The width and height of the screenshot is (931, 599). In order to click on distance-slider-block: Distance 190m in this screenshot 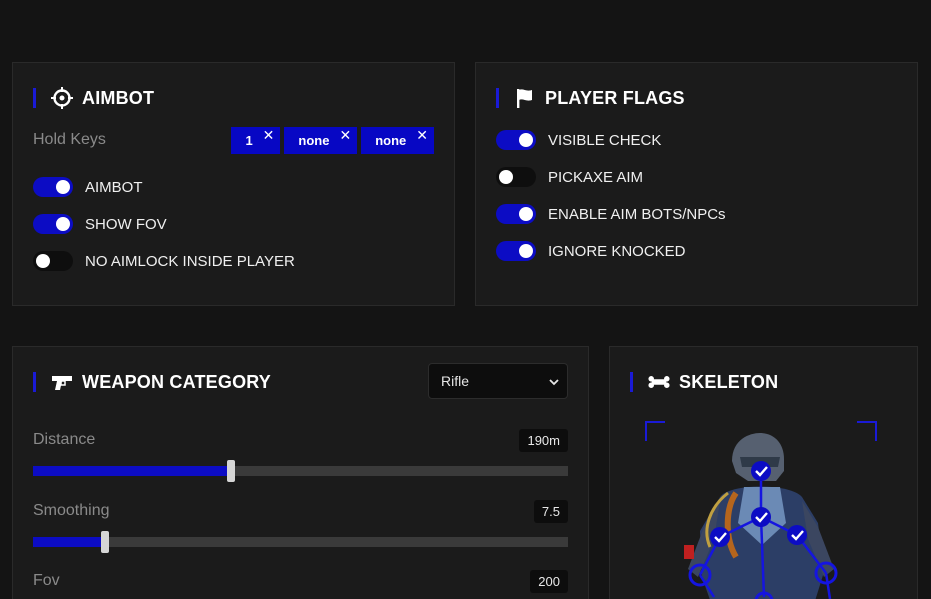, I will do `click(300, 455)`.